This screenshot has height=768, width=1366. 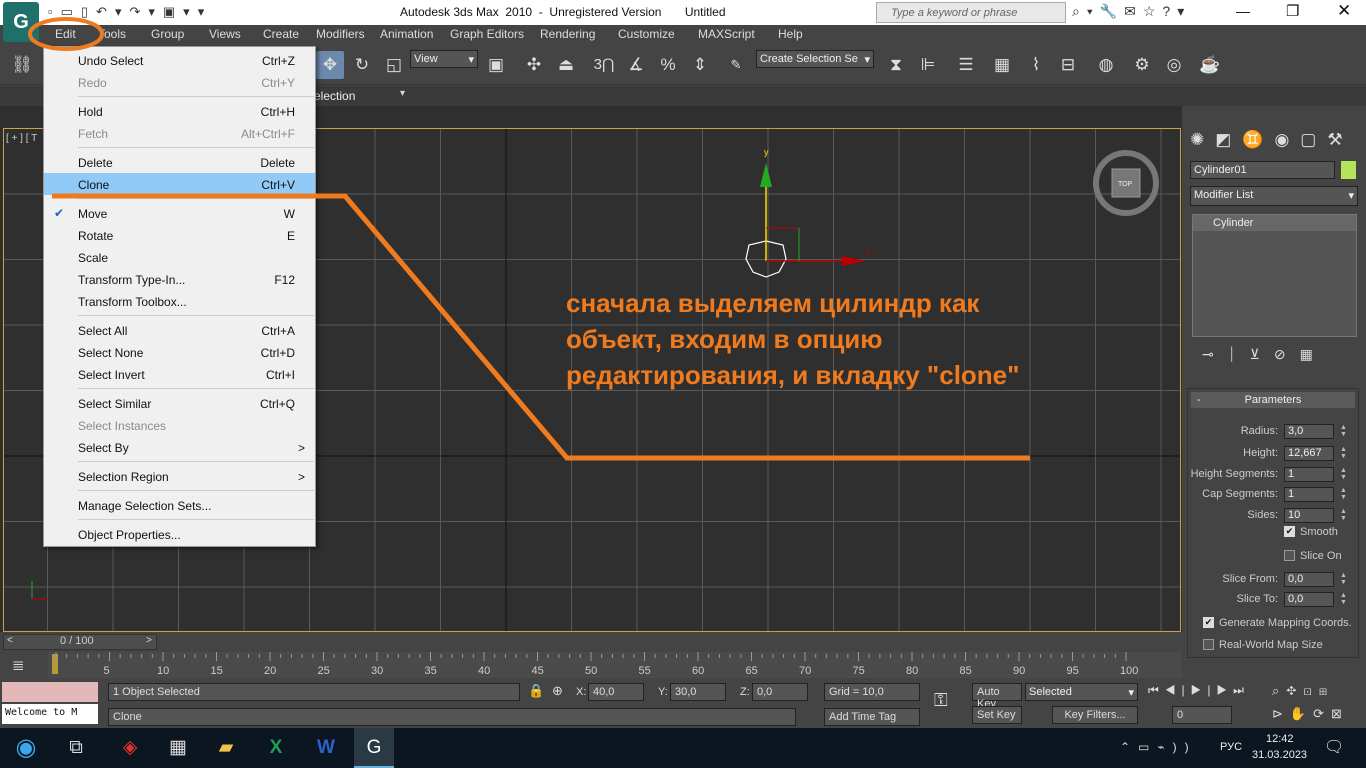 I want to click on add-time-tag: Add Time Tag, so click(x=872, y=717).